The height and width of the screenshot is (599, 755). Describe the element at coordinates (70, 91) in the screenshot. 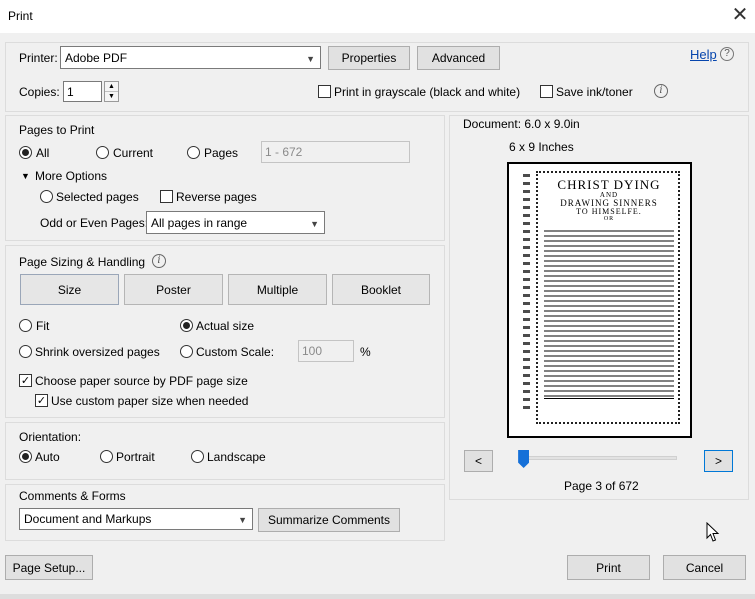

I see `copies-value: 1` at that location.